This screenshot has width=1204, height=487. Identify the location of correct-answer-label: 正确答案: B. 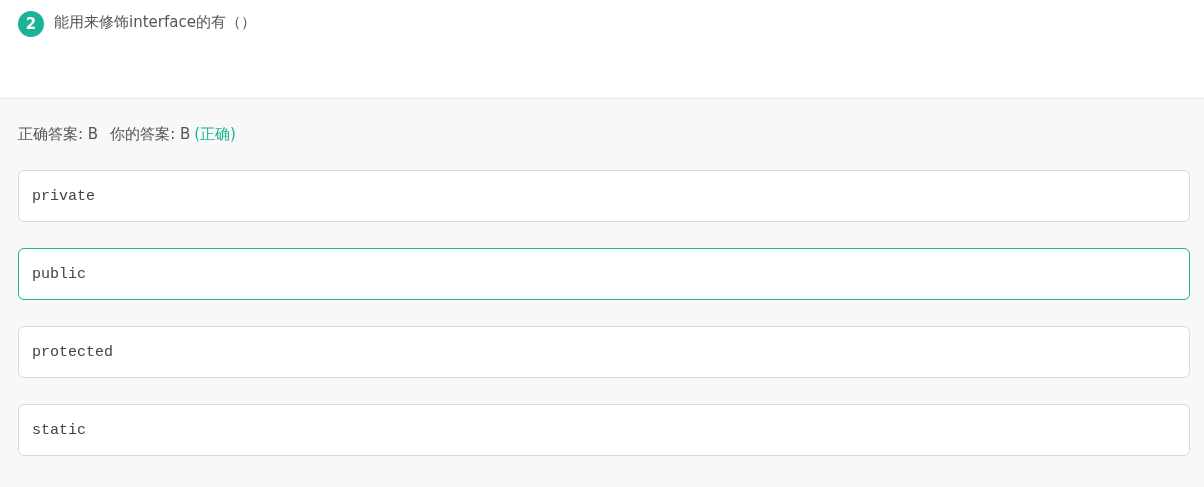
(58, 134).